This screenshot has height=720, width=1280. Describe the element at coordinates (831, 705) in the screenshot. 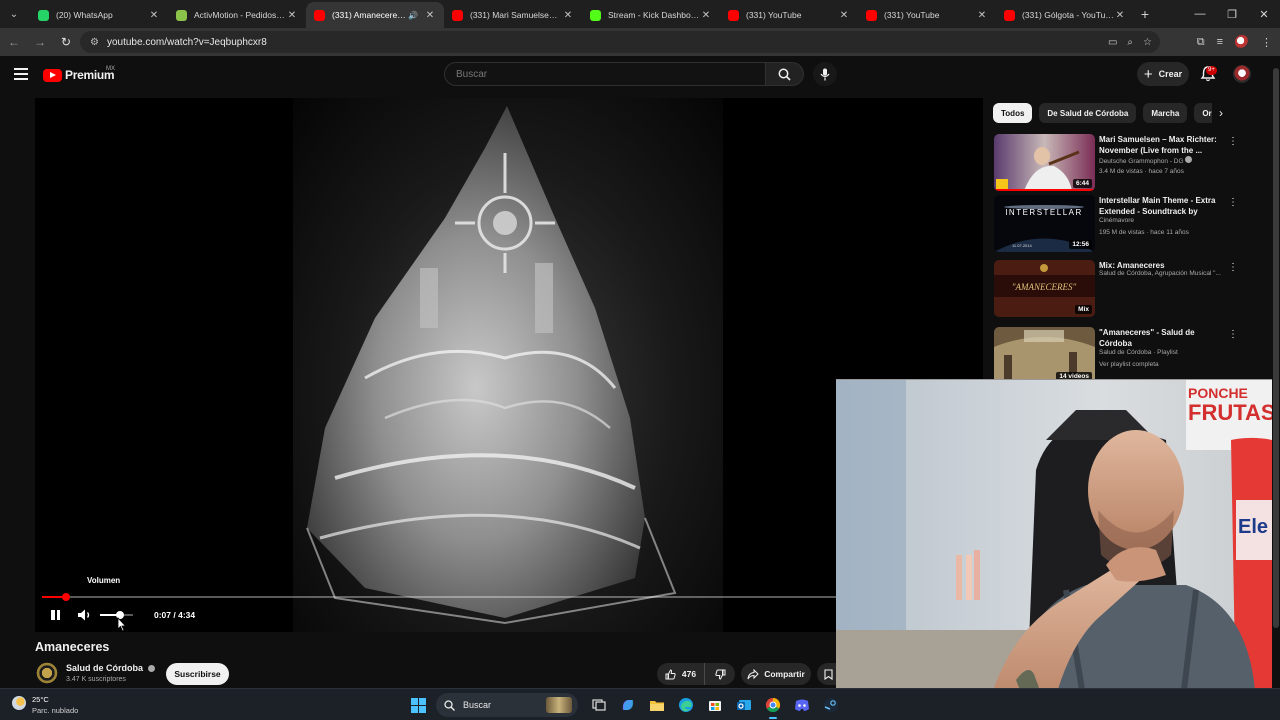

I see `steam-icon` at that location.